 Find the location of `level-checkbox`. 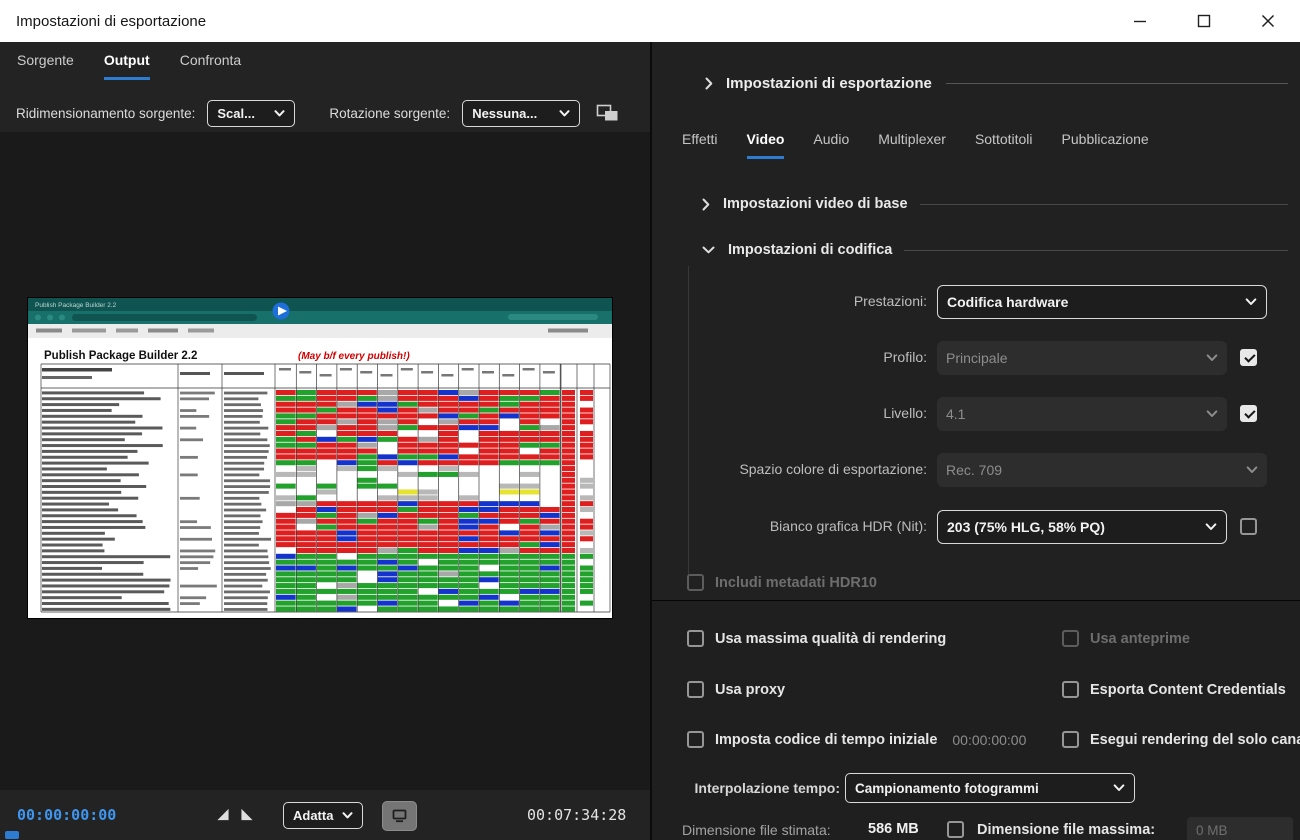

level-checkbox is located at coordinates (1248, 413).